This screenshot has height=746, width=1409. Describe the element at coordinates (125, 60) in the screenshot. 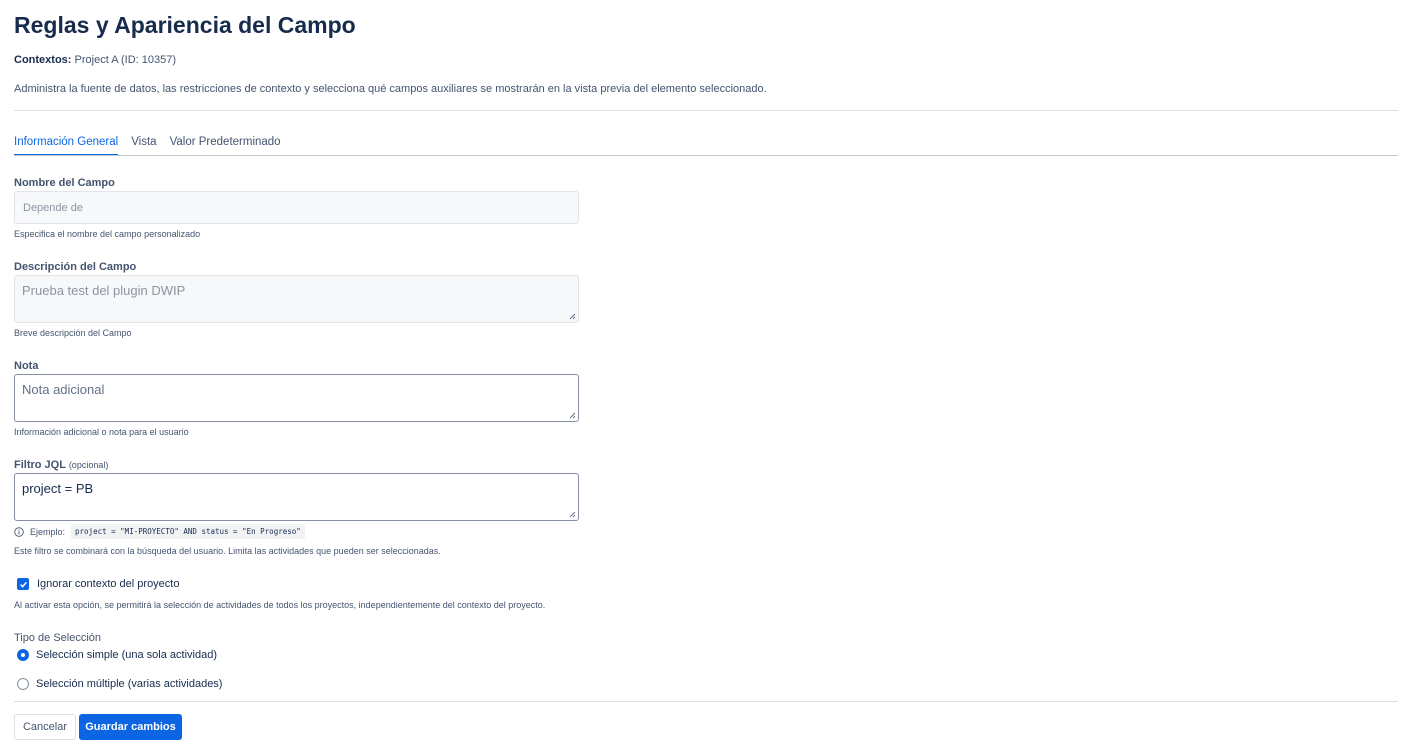

I see `context-value: Project A (ID: 10357)` at that location.